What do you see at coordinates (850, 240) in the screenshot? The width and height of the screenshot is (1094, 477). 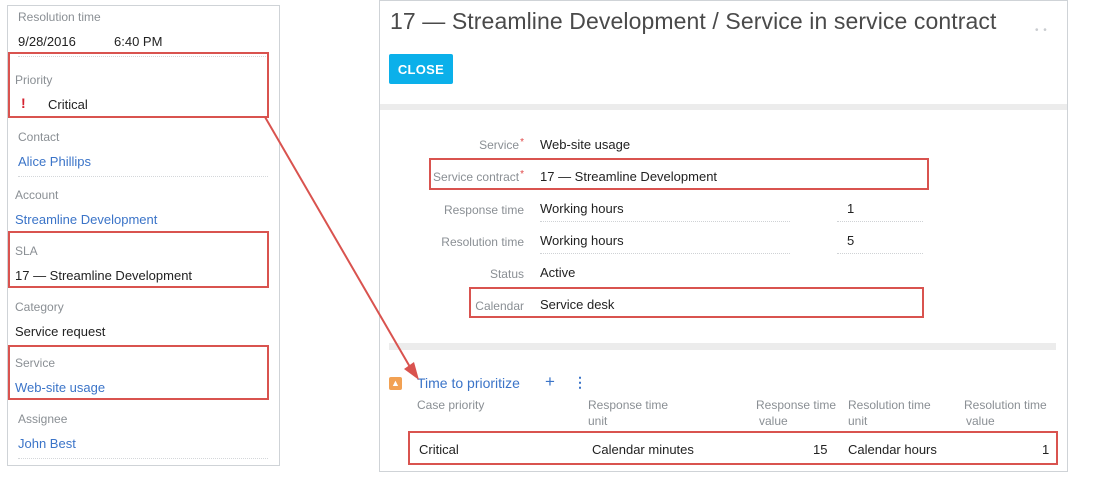 I see `resolution-time-value: 5` at bounding box center [850, 240].